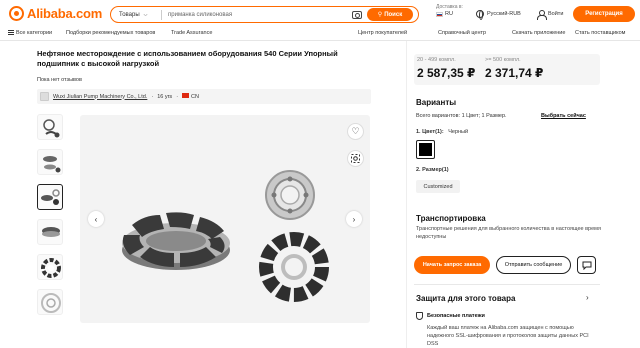 The height and width of the screenshot is (348, 640). I want to click on login-link: Войти, so click(550, 15).